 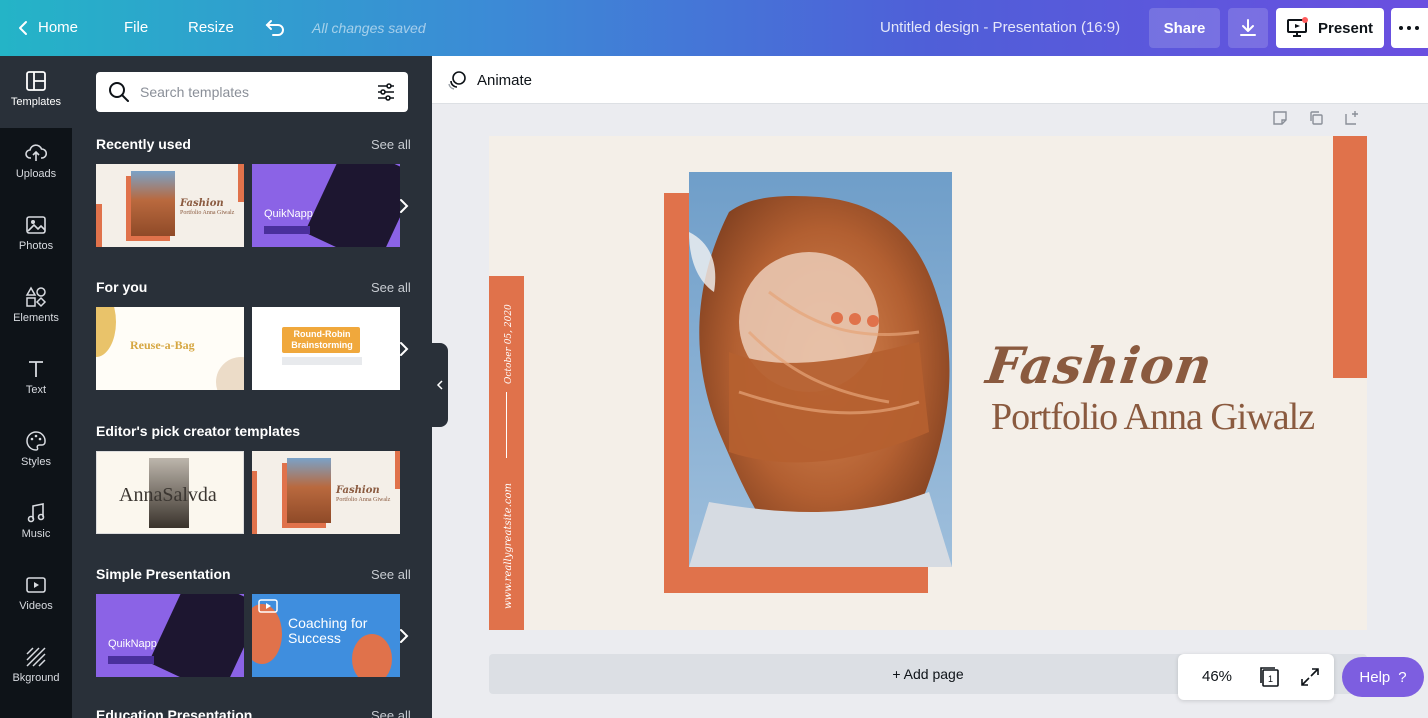 What do you see at coordinates (505, 80) in the screenshot?
I see `animate-label: Animate` at bounding box center [505, 80].